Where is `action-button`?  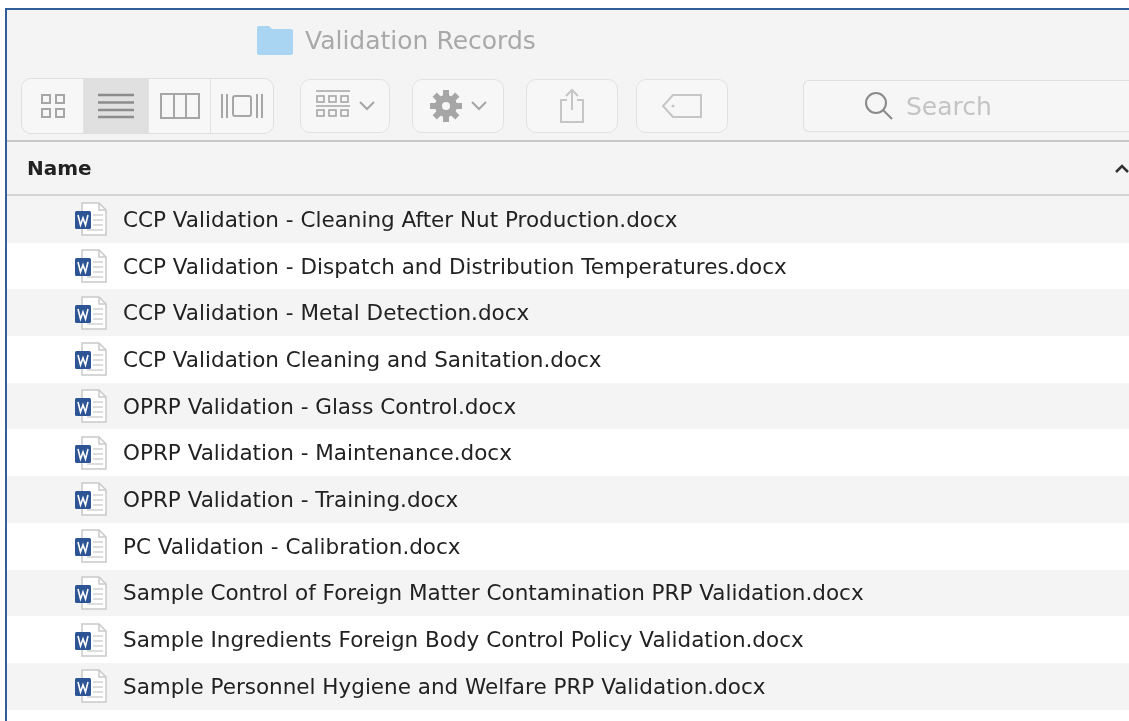
action-button is located at coordinates (458, 106).